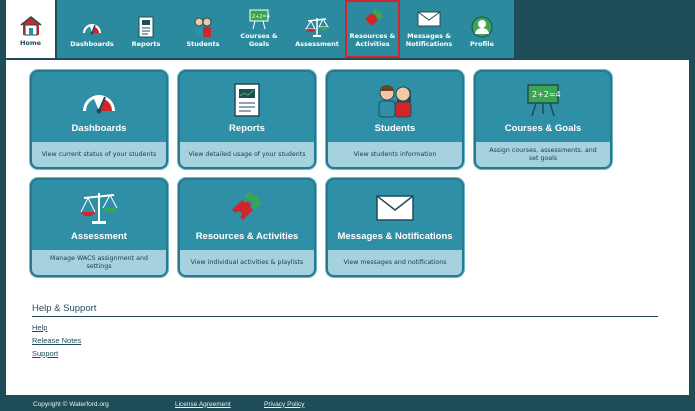 Image resolution: width=695 pixels, height=411 pixels. I want to click on nav-assessment-label: Assessment, so click(317, 43).